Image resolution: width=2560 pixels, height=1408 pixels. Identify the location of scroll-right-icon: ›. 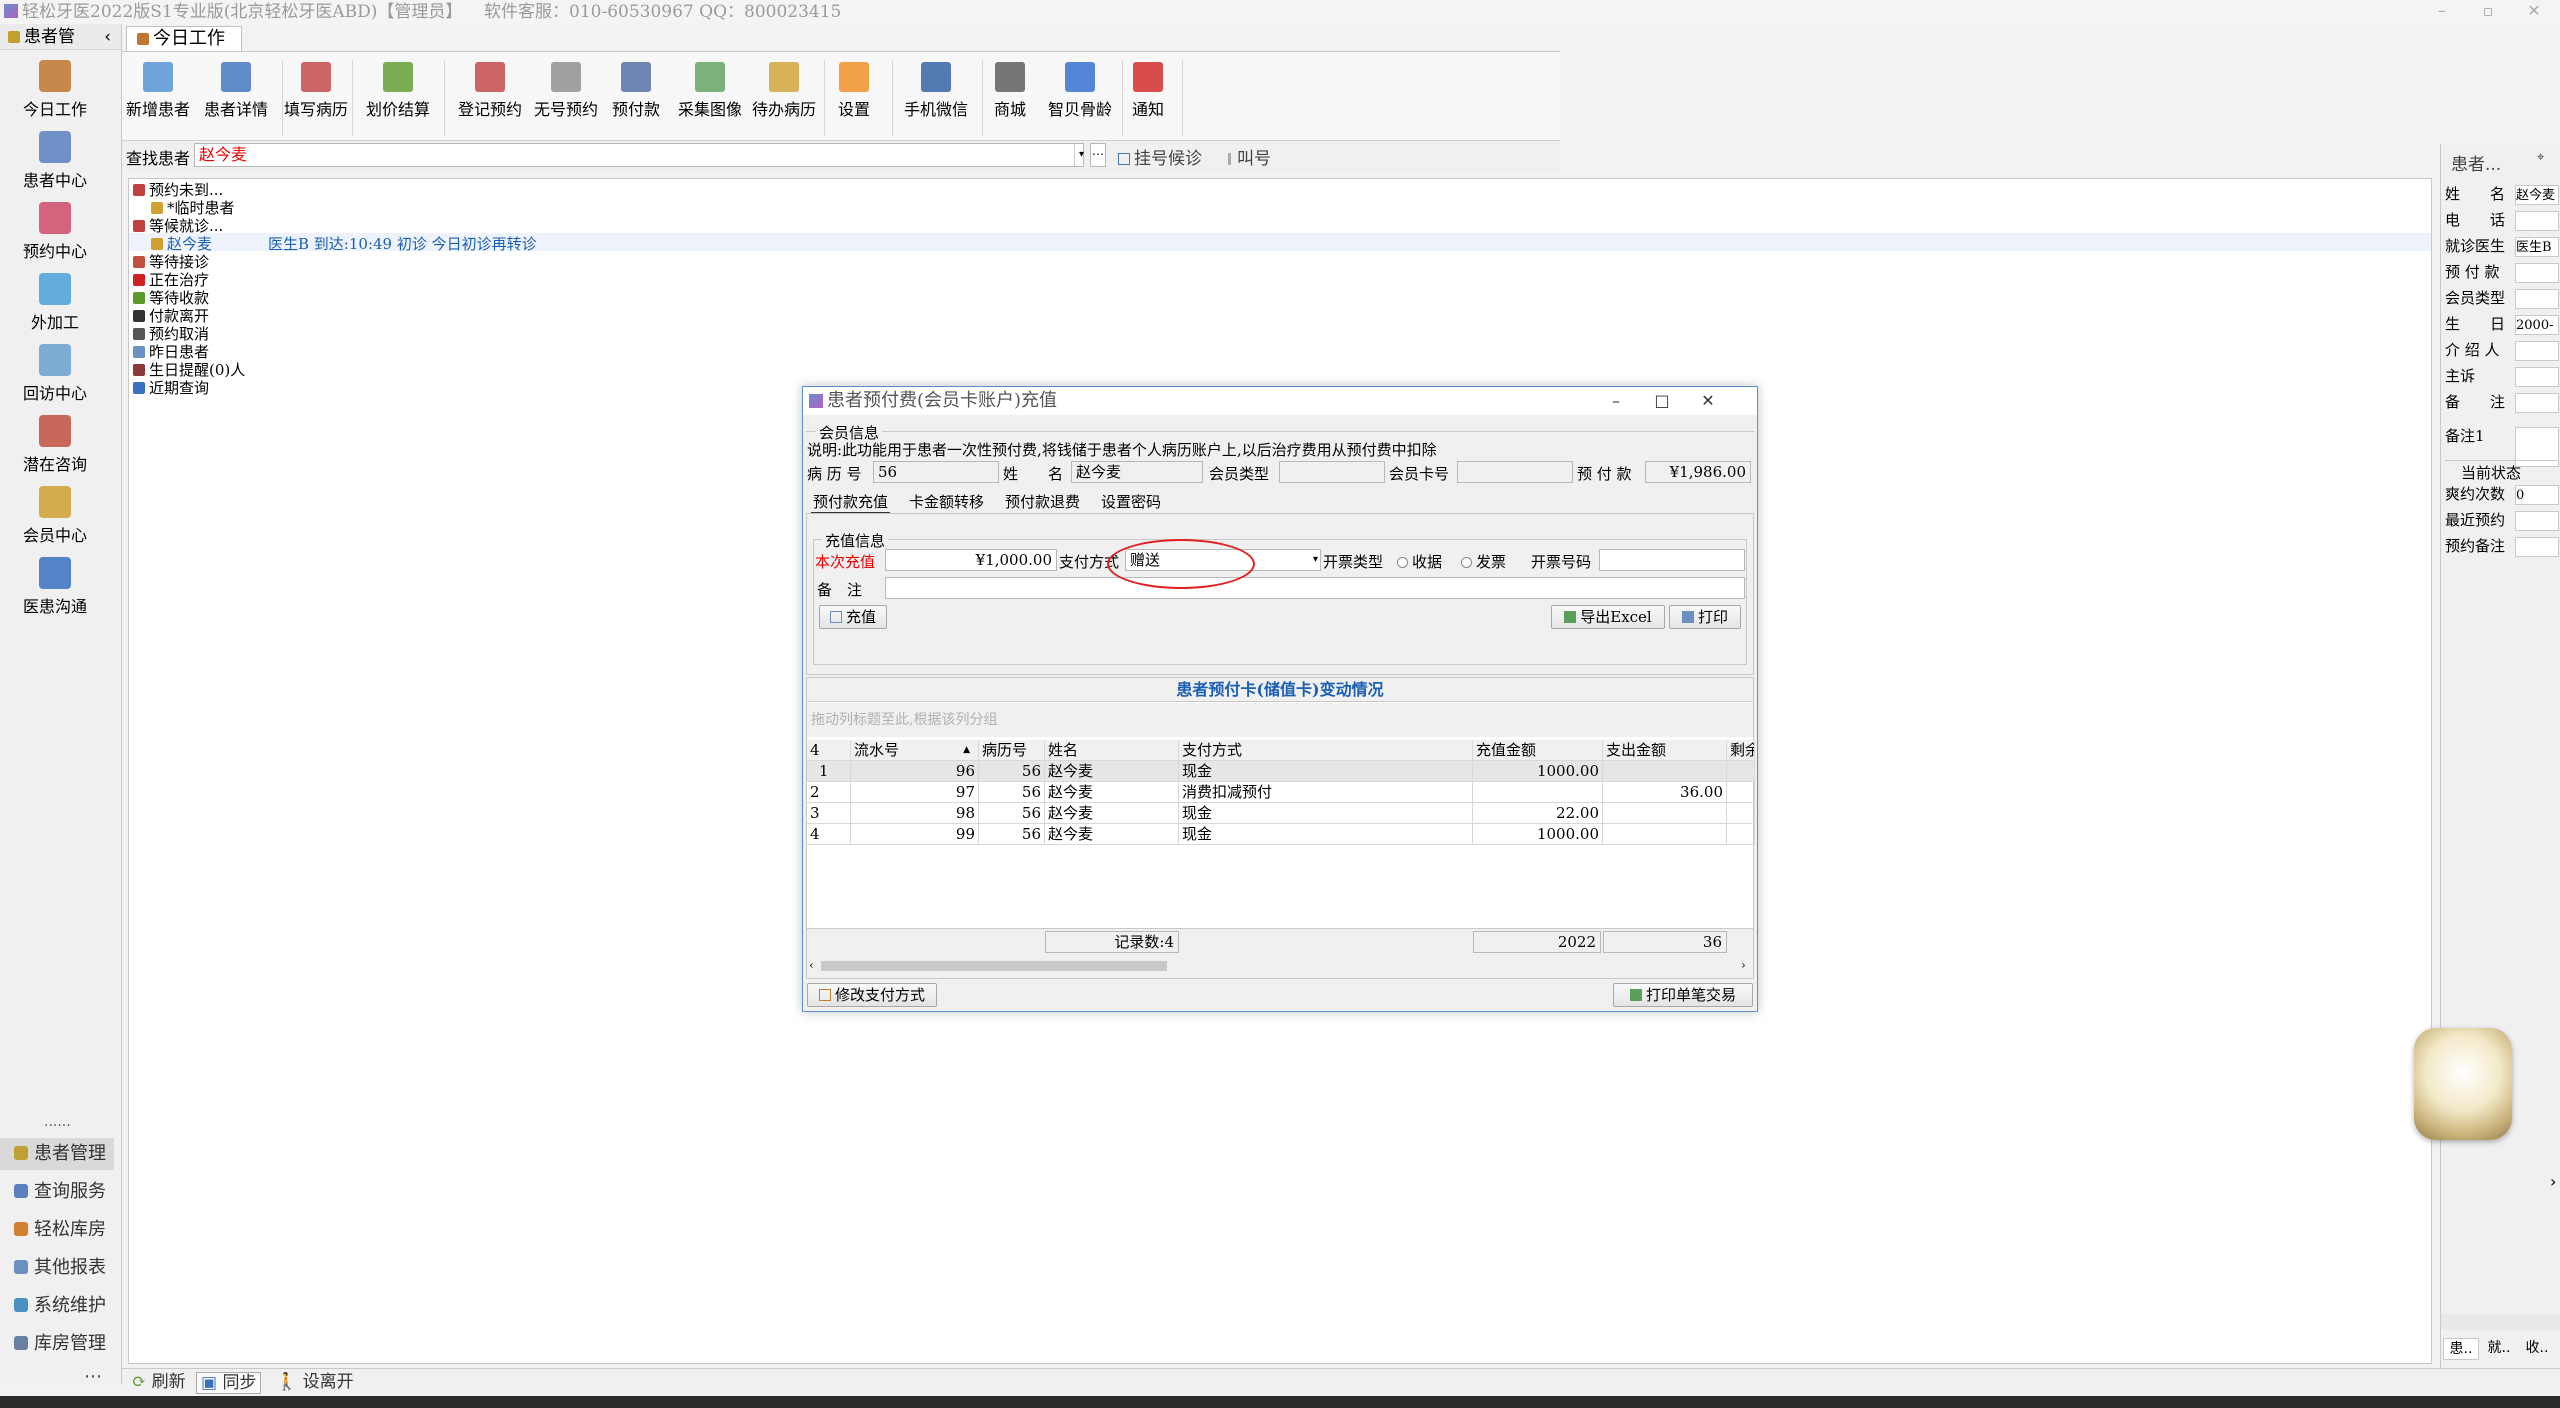
(1743, 965).